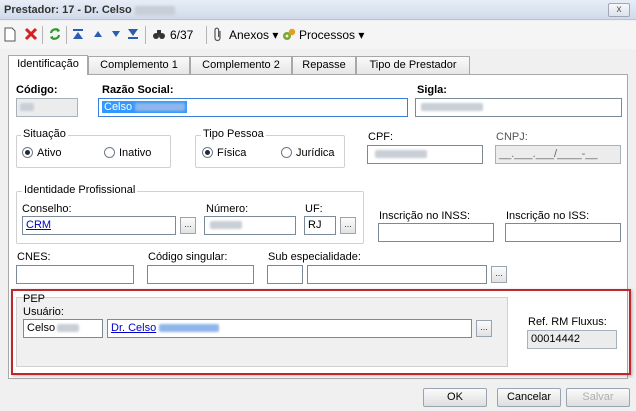  What do you see at coordinates (139, 65) in the screenshot?
I see `tab-complemento-1: Complemento 1` at bounding box center [139, 65].